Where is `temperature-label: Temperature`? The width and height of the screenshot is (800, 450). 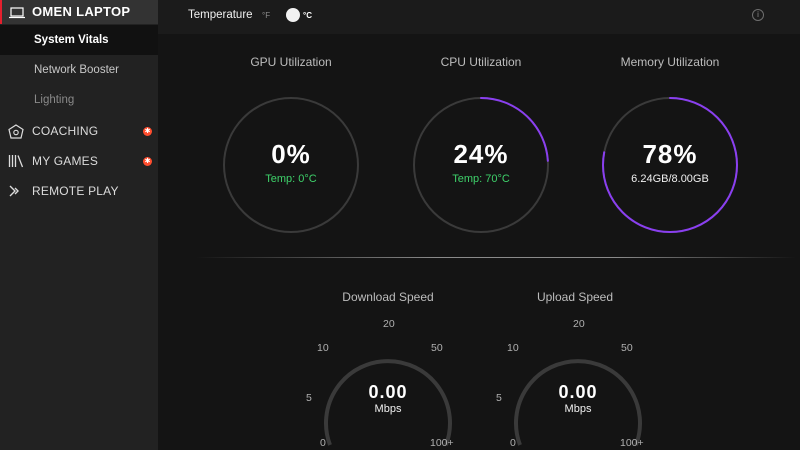
temperature-label: Temperature is located at coordinates (220, 15).